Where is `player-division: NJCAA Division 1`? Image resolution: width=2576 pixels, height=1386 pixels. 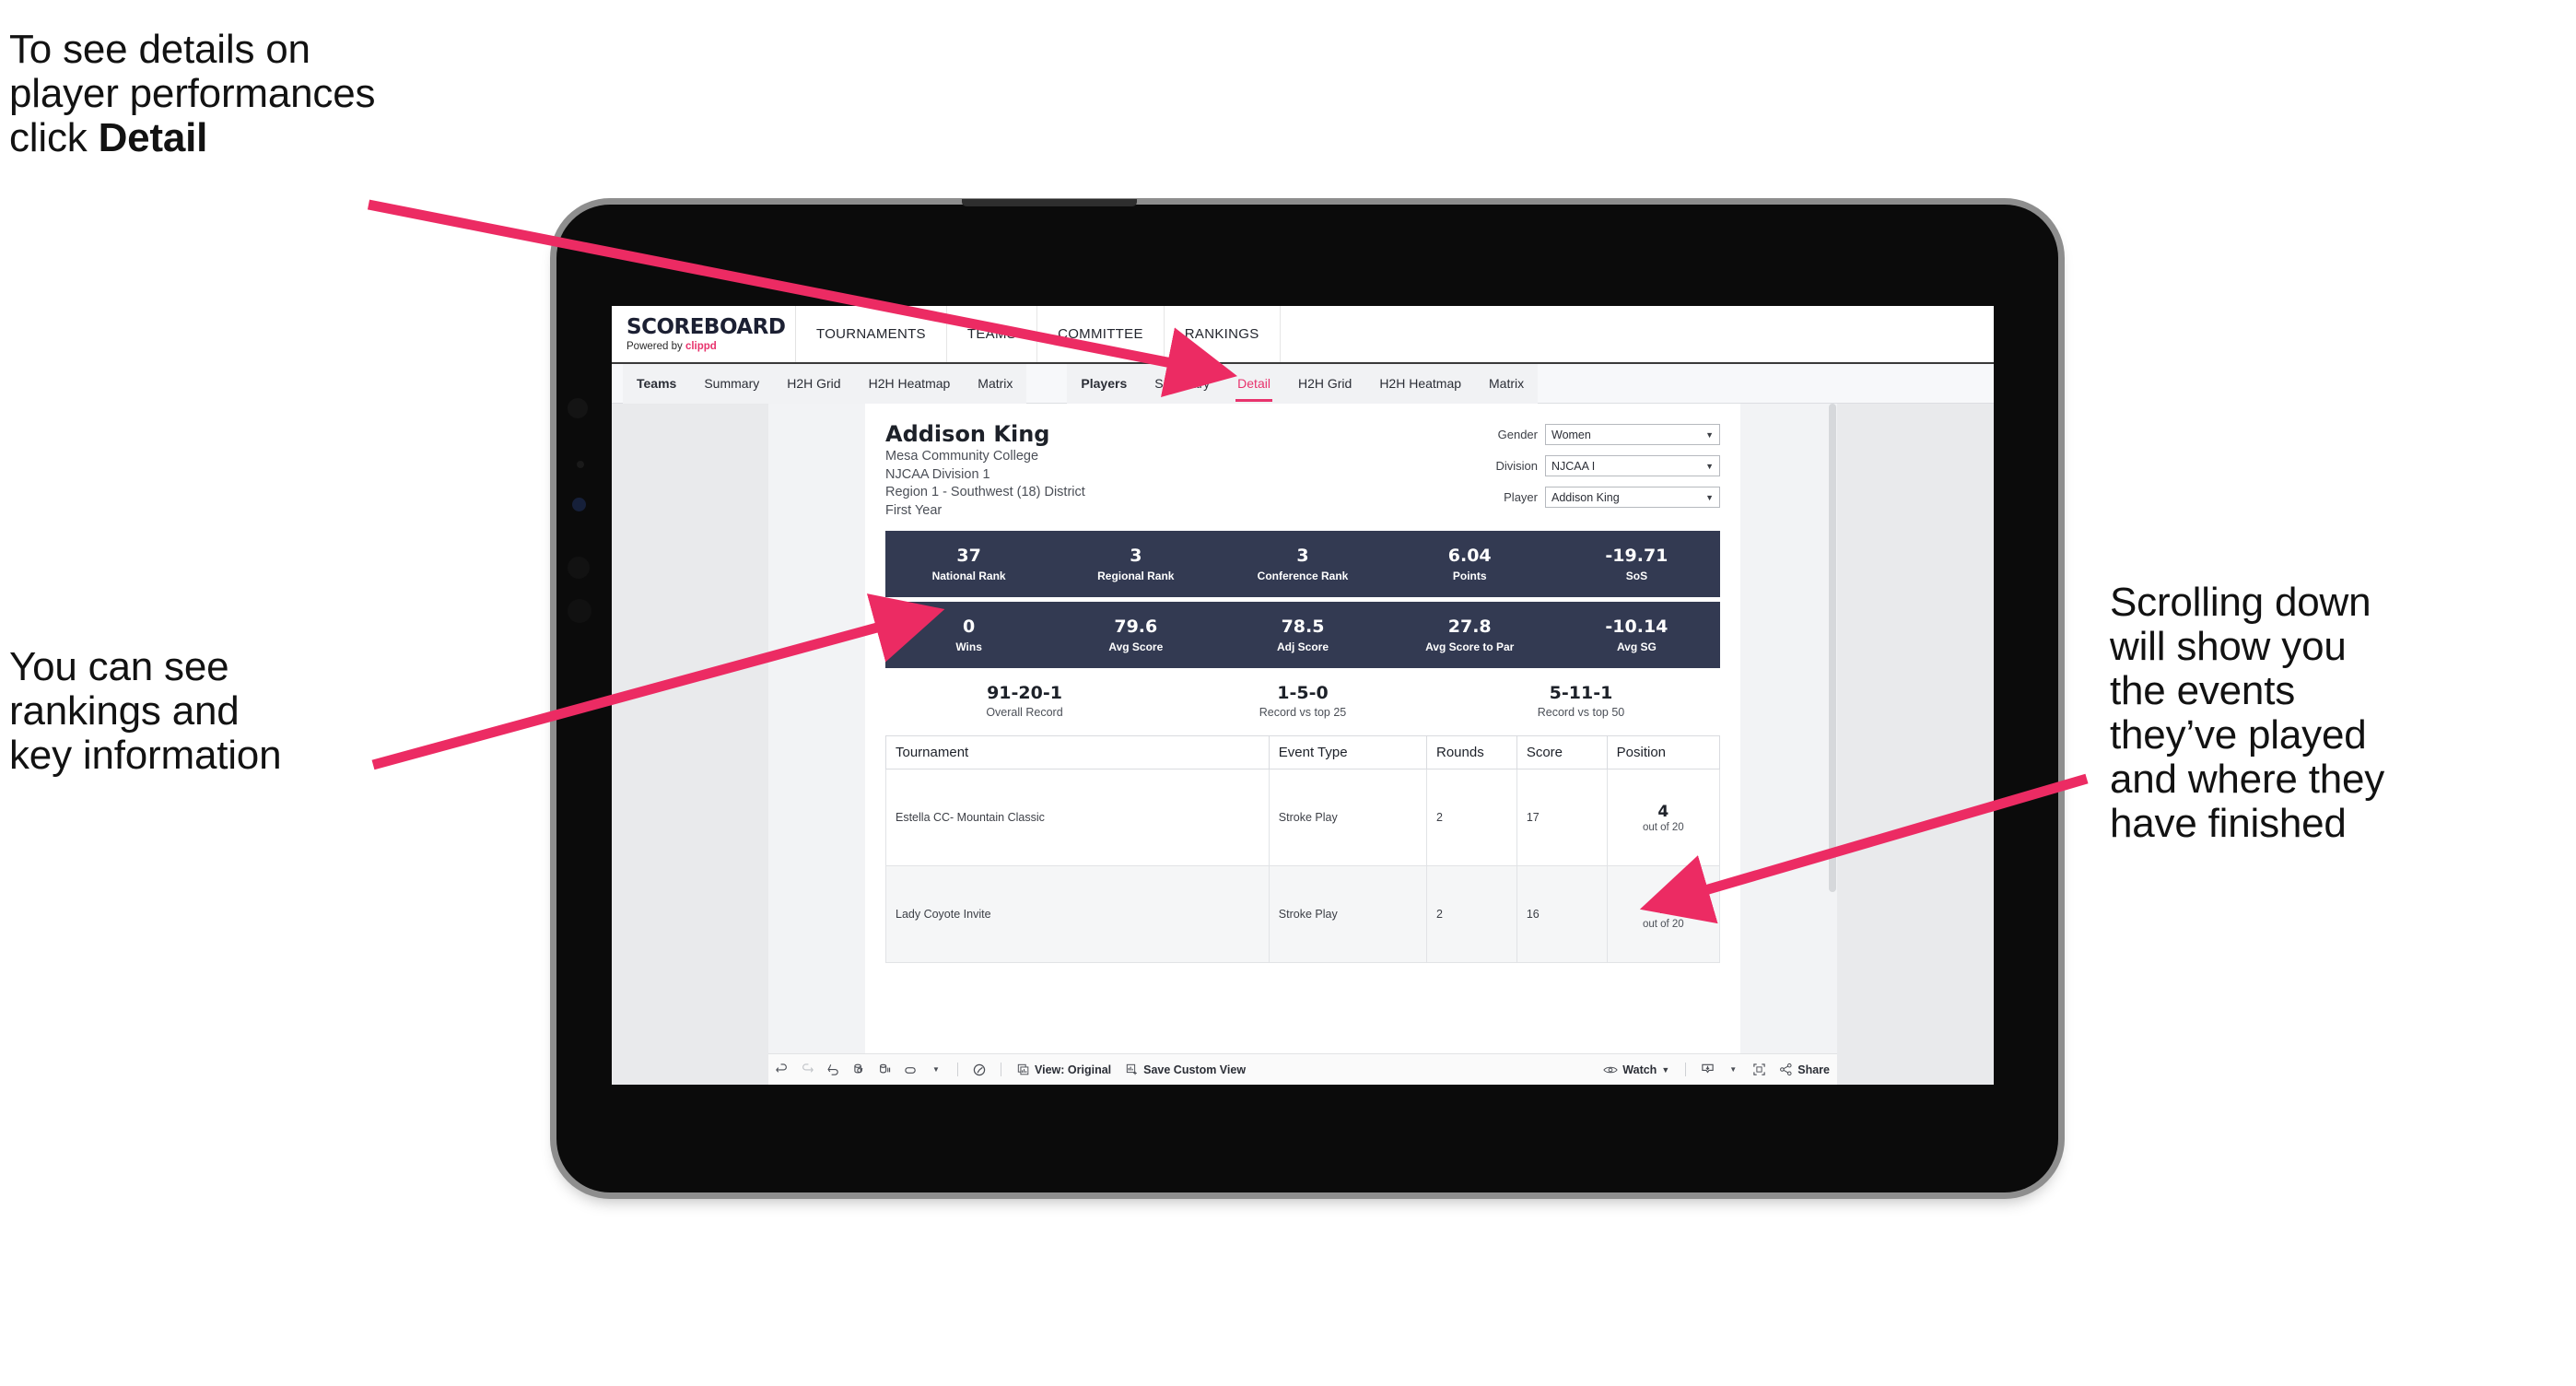 player-division: NJCAA Division 1 is located at coordinates (937, 474).